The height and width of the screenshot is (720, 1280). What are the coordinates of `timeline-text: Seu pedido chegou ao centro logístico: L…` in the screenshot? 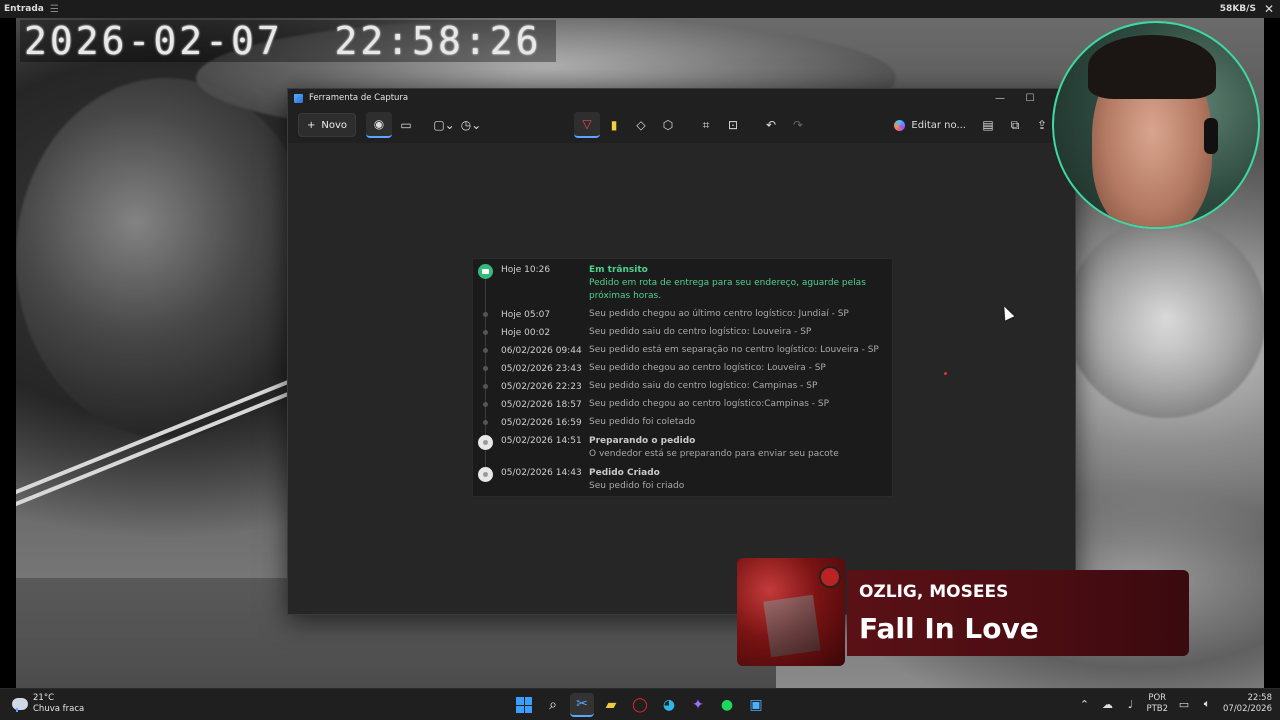 It's located at (707, 368).